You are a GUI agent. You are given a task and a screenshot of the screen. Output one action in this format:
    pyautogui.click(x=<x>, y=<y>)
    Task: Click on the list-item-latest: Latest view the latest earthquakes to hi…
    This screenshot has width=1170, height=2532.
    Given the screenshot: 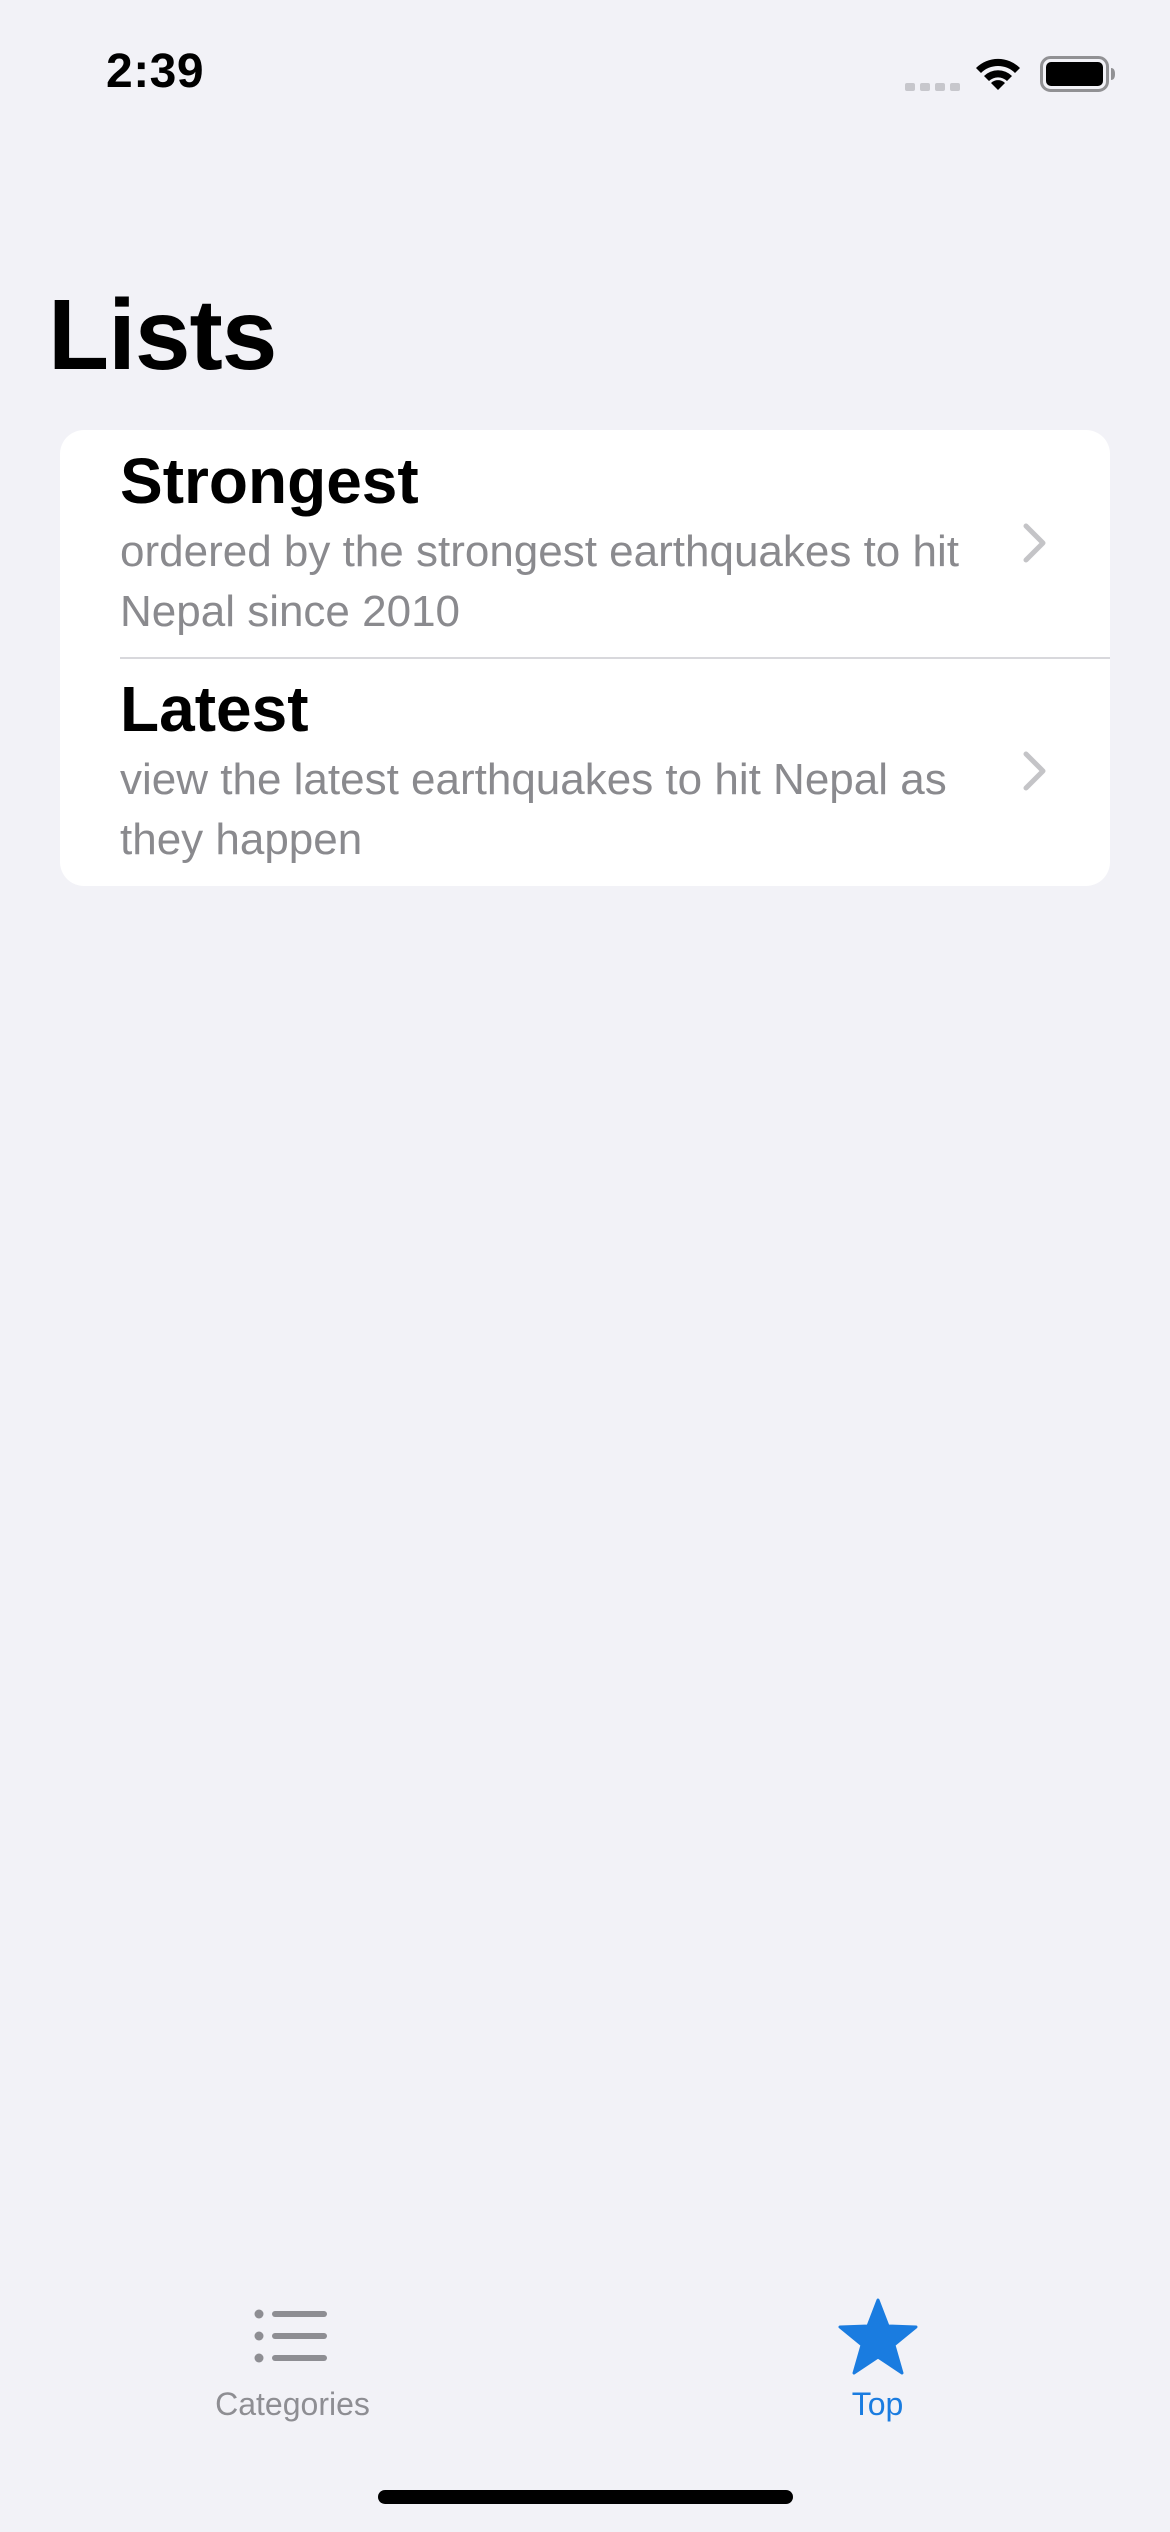 What is the action you would take?
    pyautogui.click(x=585, y=772)
    